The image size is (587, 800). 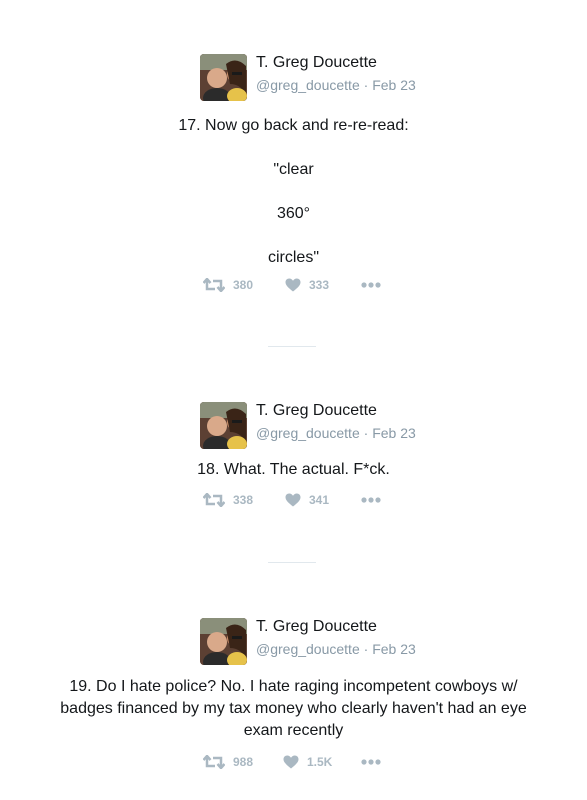 What do you see at coordinates (228, 500) in the screenshot?
I see `retweet-button: 338` at bounding box center [228, 500].